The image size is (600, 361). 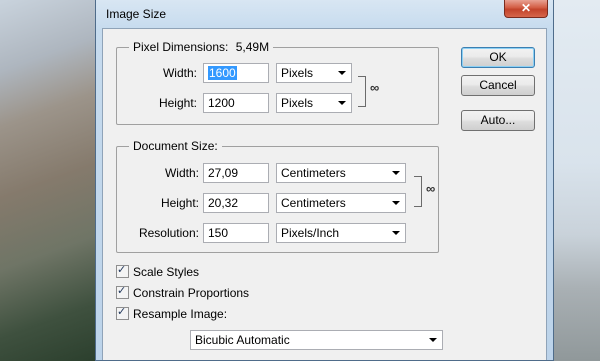 What do you see at coordinates (175, 146) in the screenshot?
I see `document-size-legend: Document Size:` at bounding box center [175, 146].